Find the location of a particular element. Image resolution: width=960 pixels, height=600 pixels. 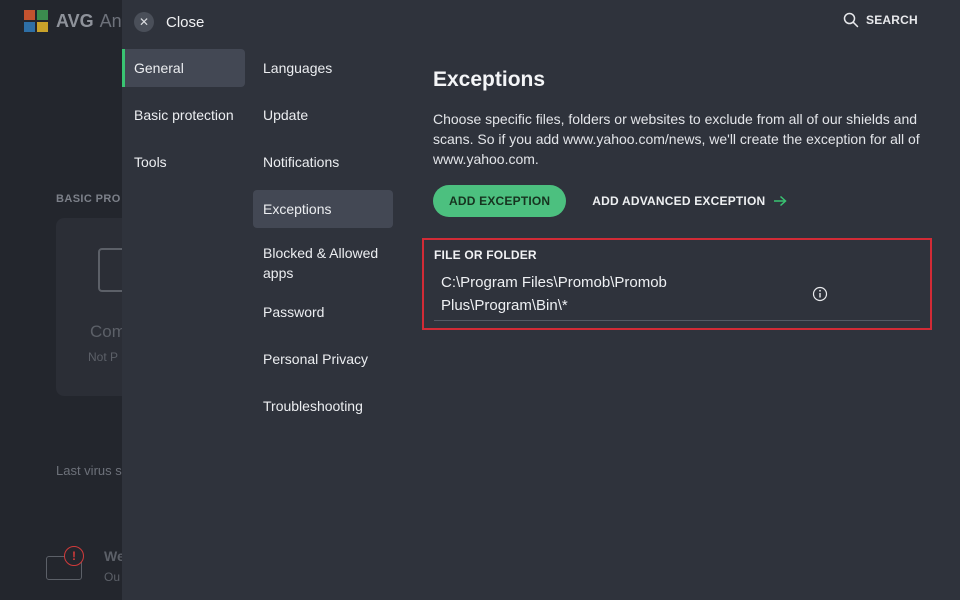

nav-general: General is located at coordinates (183, 68).